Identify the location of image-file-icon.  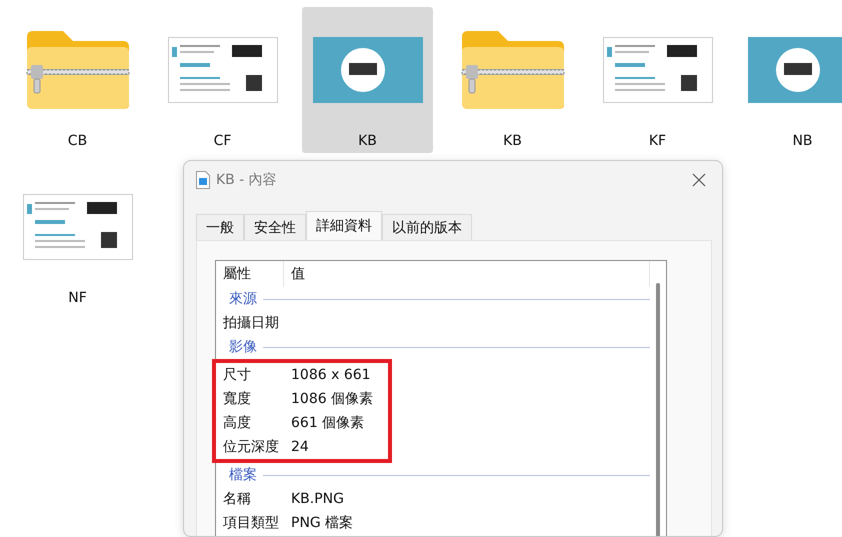
(203, 180).